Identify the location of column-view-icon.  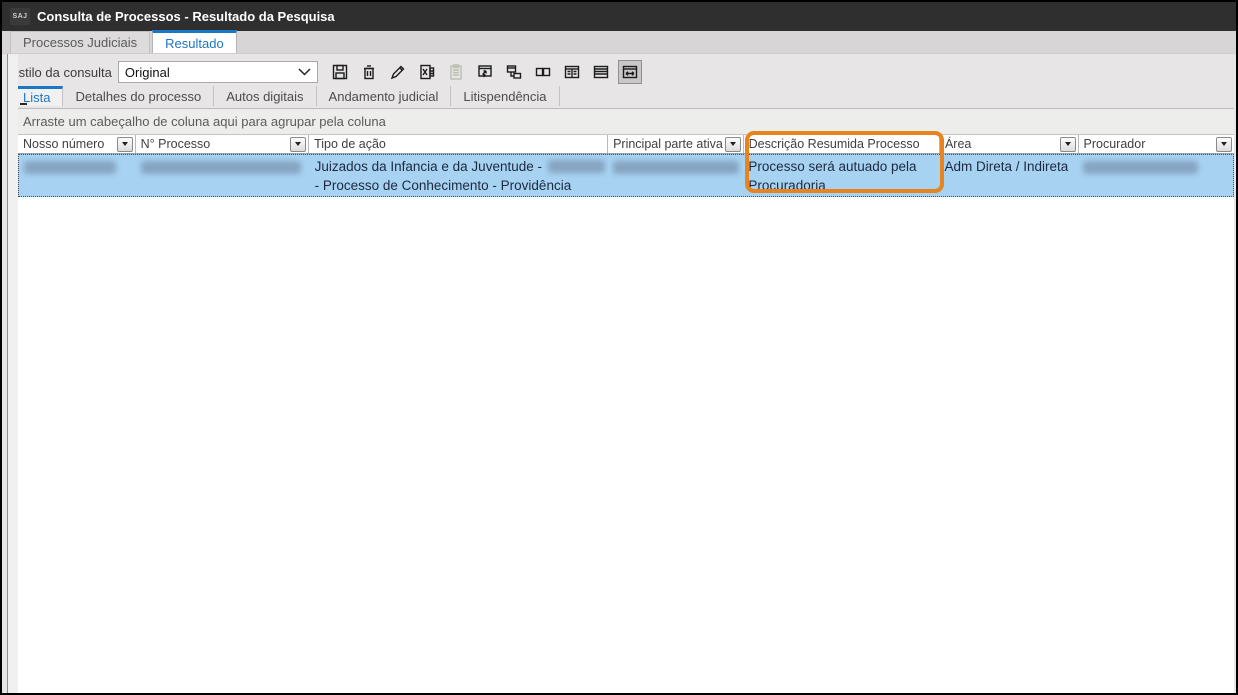
(572, 72).